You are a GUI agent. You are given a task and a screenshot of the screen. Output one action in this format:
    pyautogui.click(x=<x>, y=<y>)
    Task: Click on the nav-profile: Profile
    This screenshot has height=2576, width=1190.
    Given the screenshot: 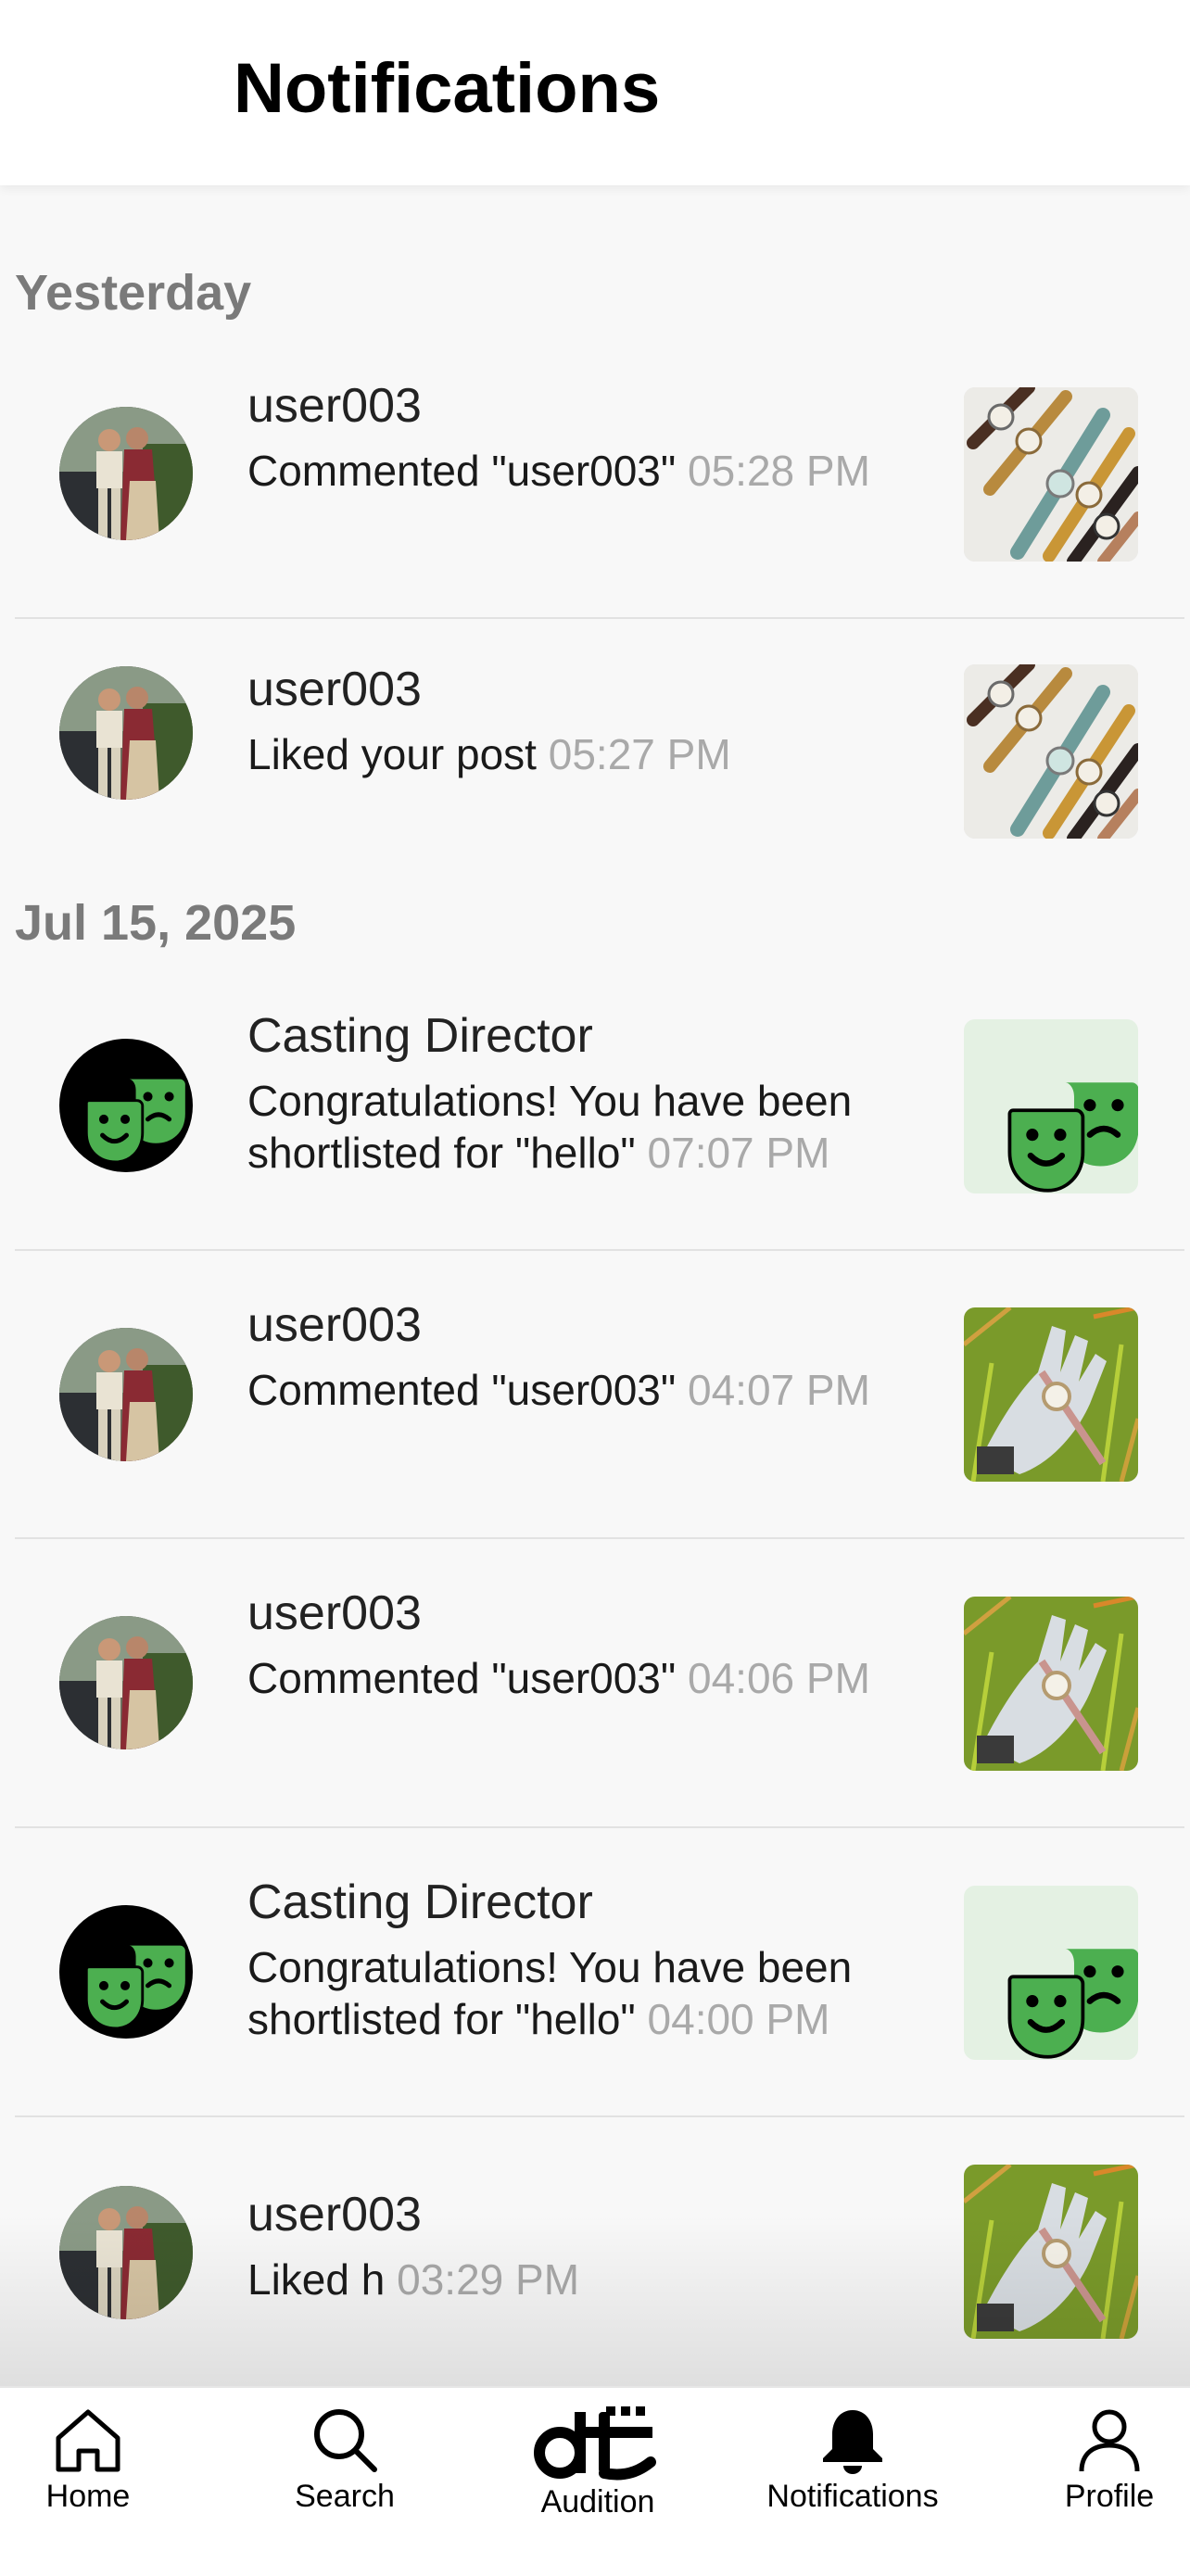 What is the action you would take?
    pyautogui.click(x=1109, y=2460)
    